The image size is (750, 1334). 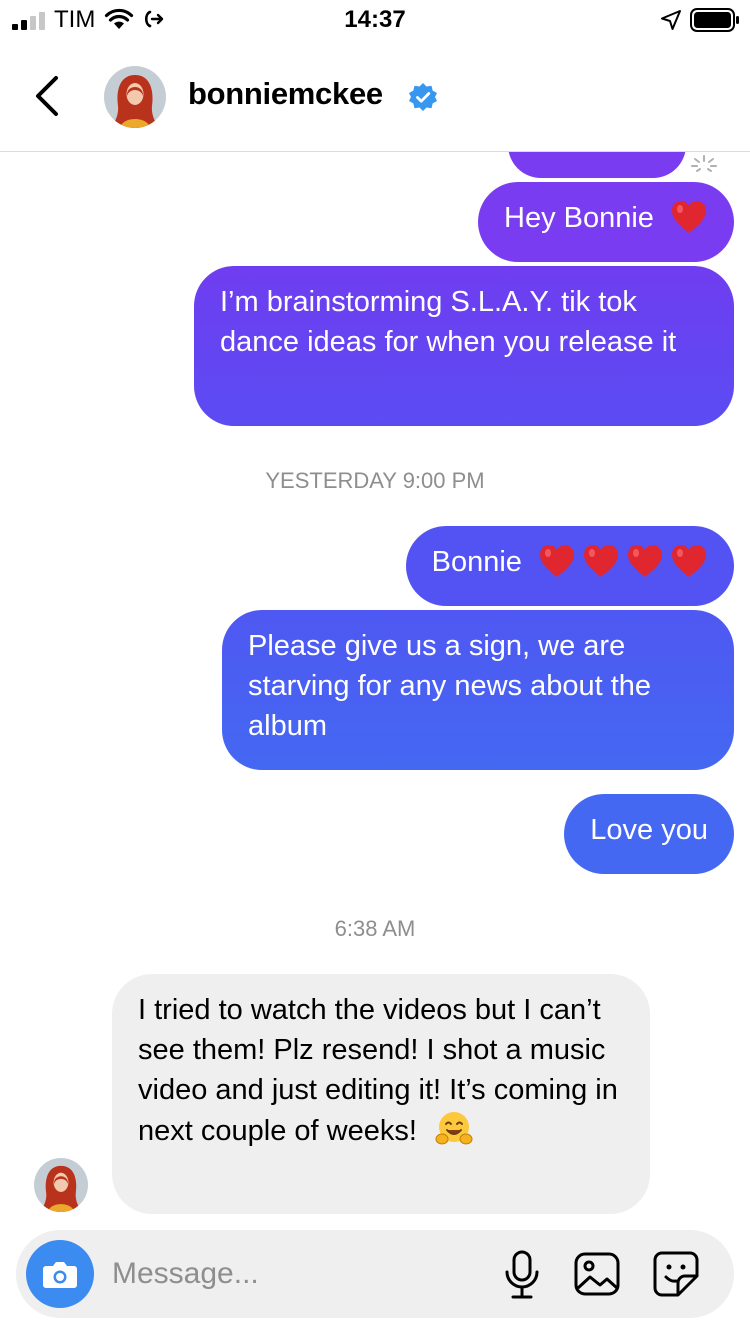 I want to click on hugging-face-emoji-icon, so click(x=454, y=1128).